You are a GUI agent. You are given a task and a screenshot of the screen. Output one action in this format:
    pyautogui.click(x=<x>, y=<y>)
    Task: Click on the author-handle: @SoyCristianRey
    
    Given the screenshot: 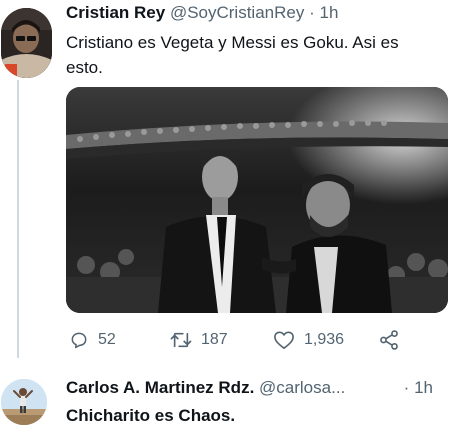 What is the action you would take?
    pyautogui.click(x=237, y=12)
    